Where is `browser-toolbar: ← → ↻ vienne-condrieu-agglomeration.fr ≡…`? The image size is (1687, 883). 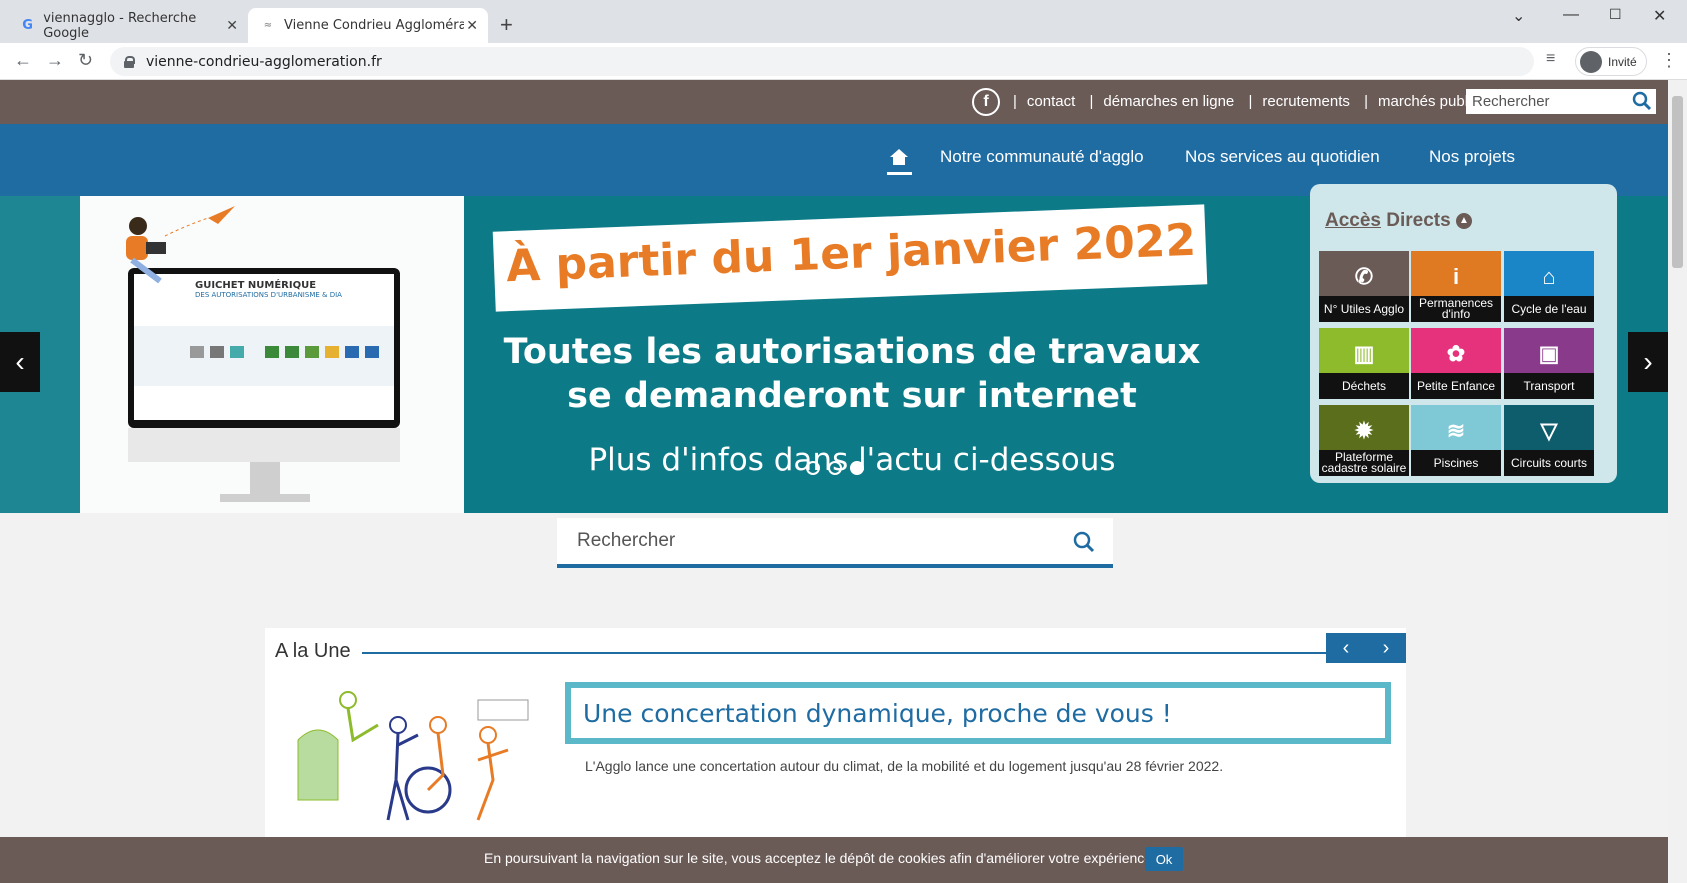 browser-toolbar: ← → ↻ vienne-condrieu-agglomeration.fr ≡… is located at coordinates (843, 61).